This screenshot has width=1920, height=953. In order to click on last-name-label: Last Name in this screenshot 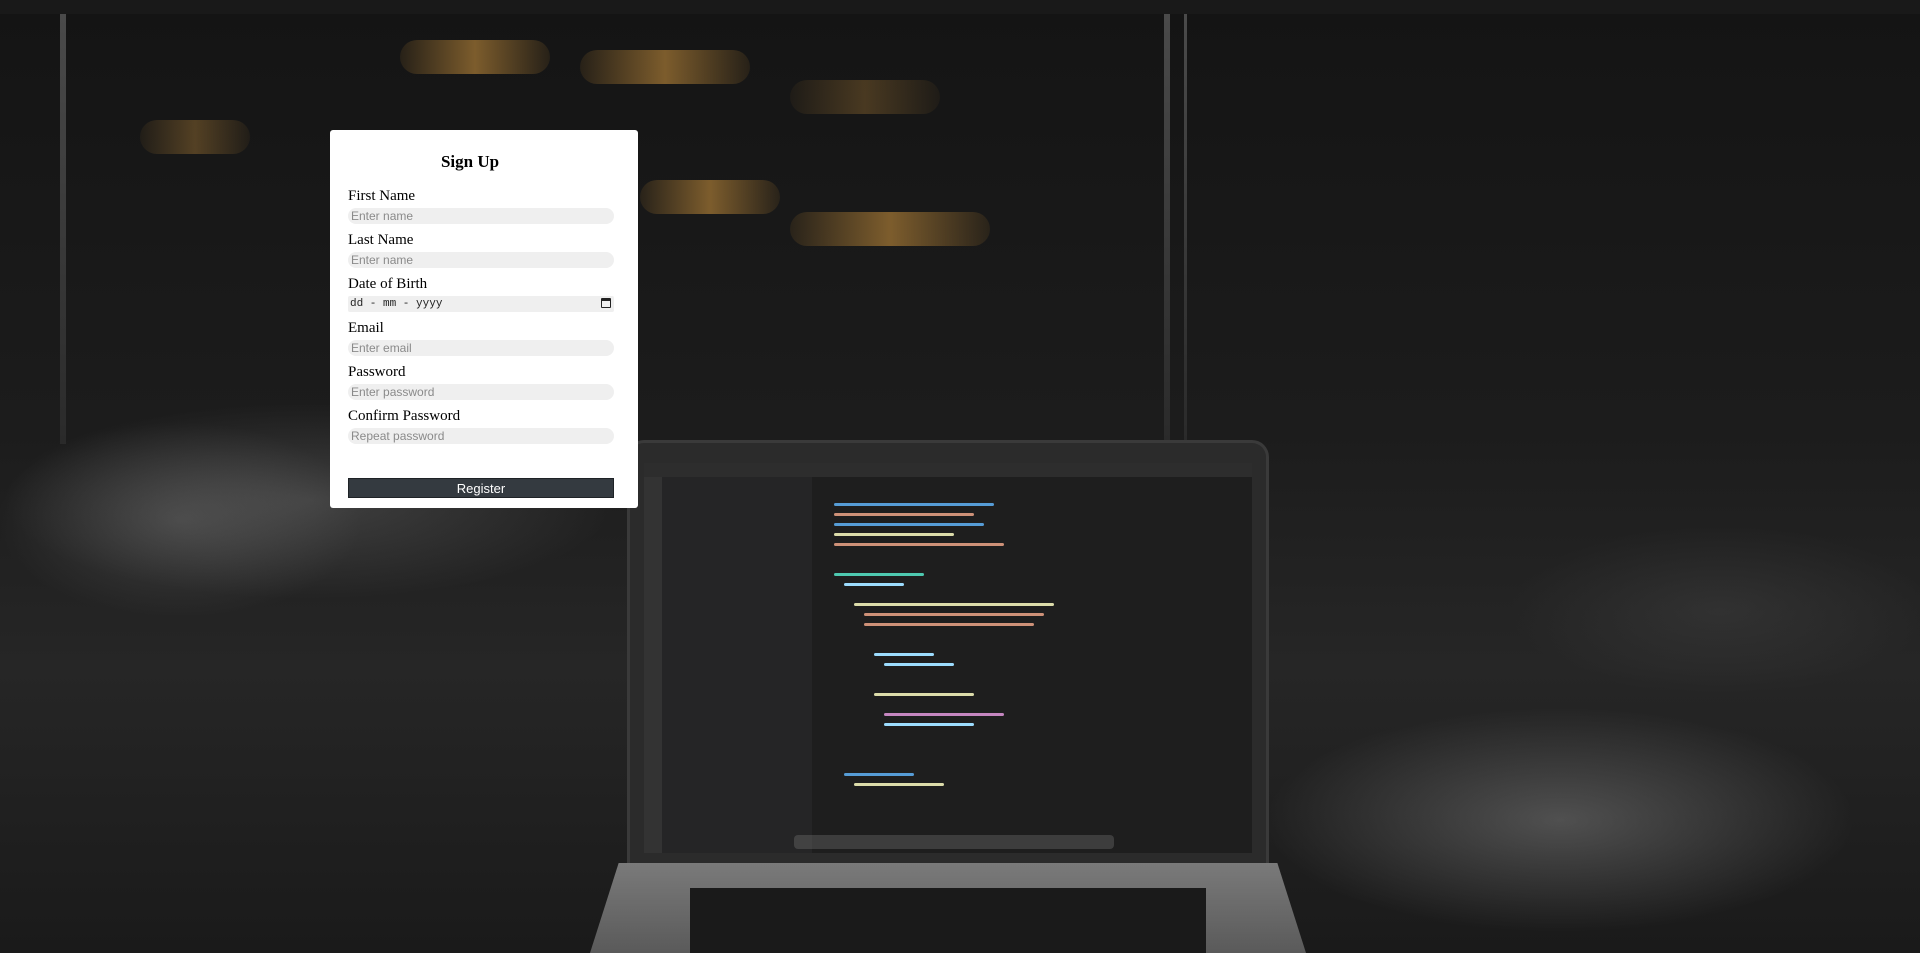, I will do `click(381, 240)`.